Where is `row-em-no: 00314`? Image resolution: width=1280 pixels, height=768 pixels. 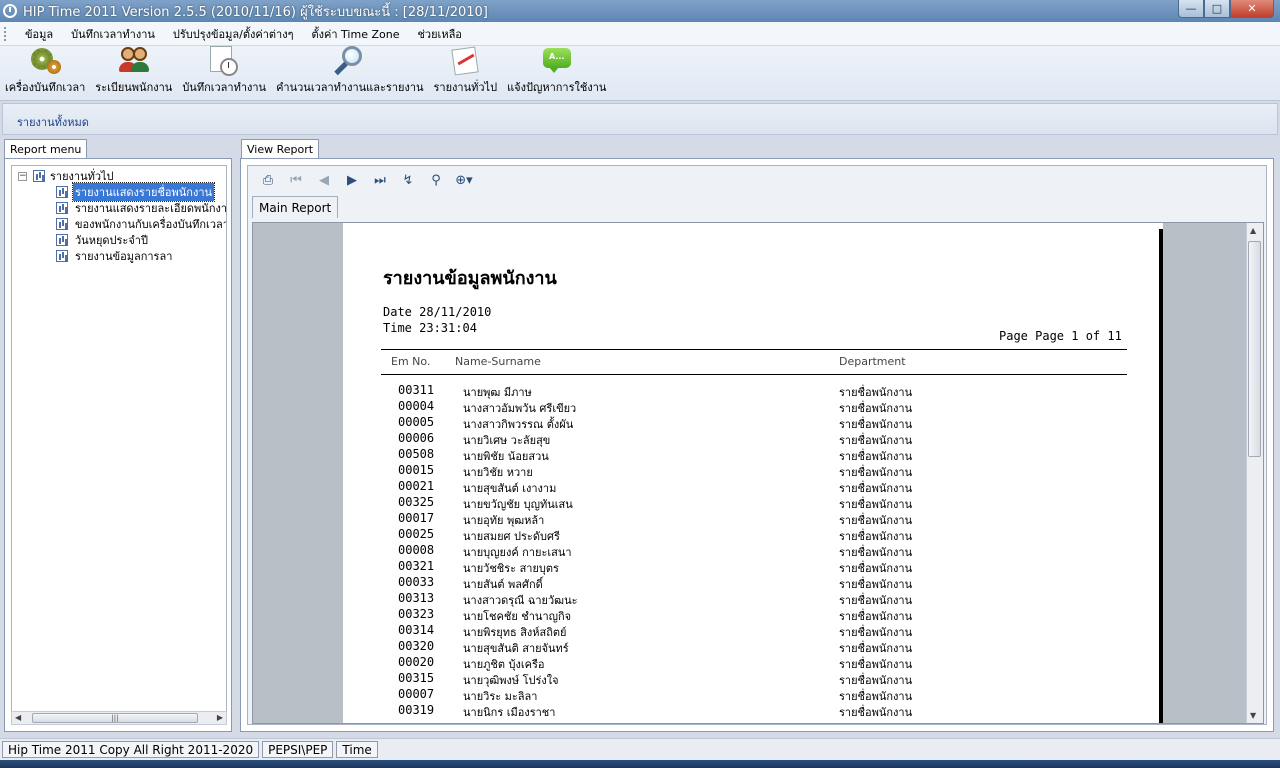 row-em-no: 00314 is located at coordinates (416, 630).